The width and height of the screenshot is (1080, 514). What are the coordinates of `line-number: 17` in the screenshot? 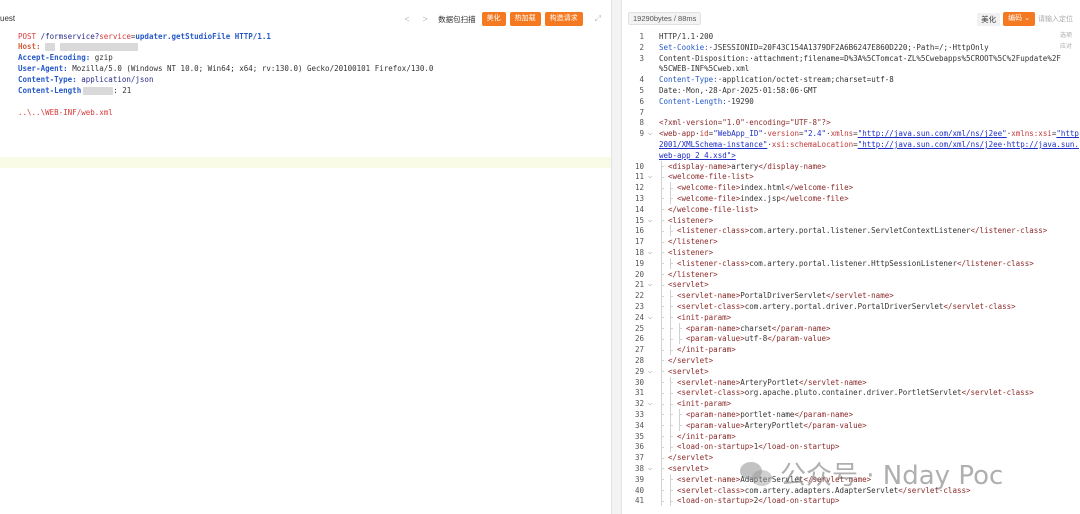 It's located at (639, 242).